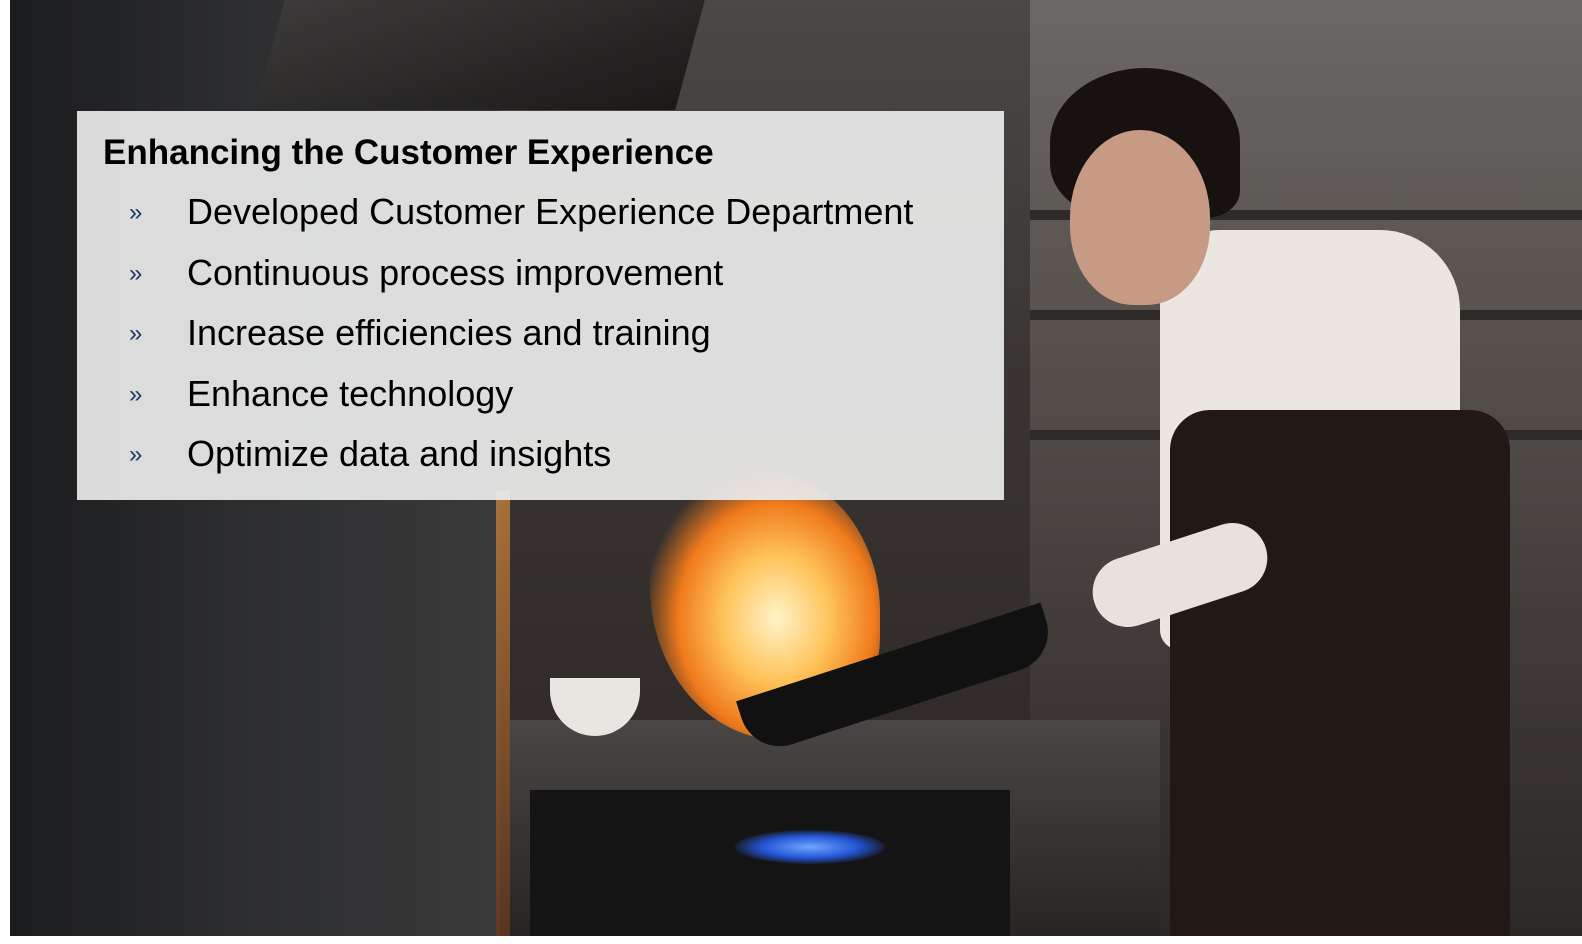  I want to click on bullet-text: Enhance technology, so click(350, 393).